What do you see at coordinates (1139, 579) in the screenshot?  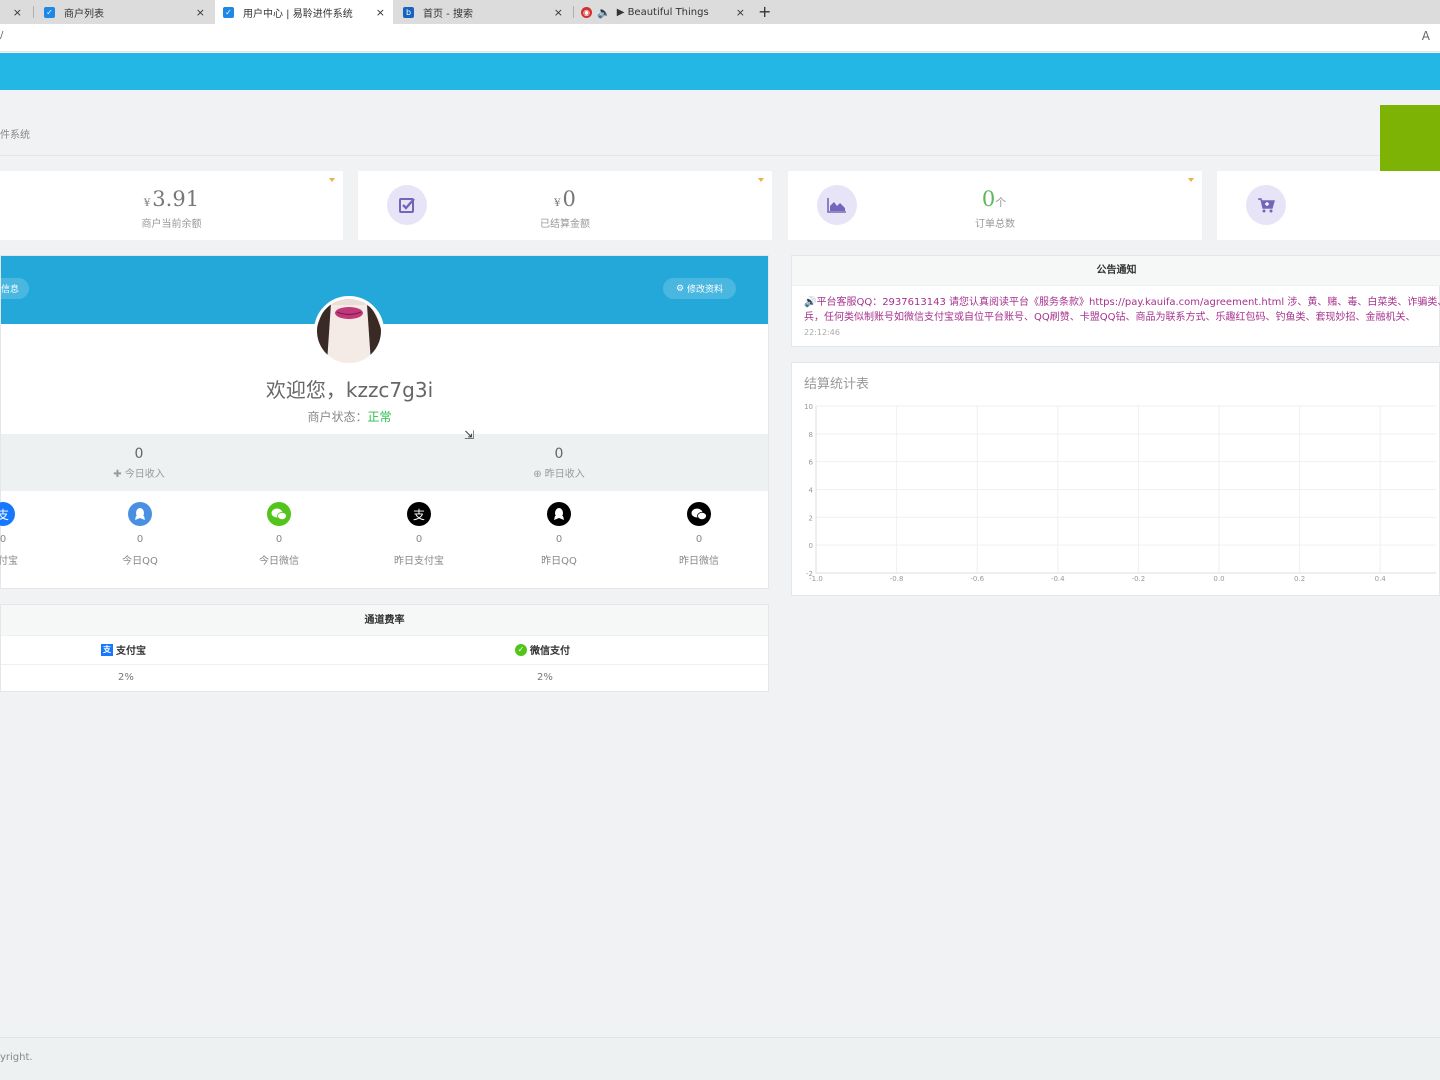 I see `x-tick-label: -0.2` at bounding box center [1139, 579].